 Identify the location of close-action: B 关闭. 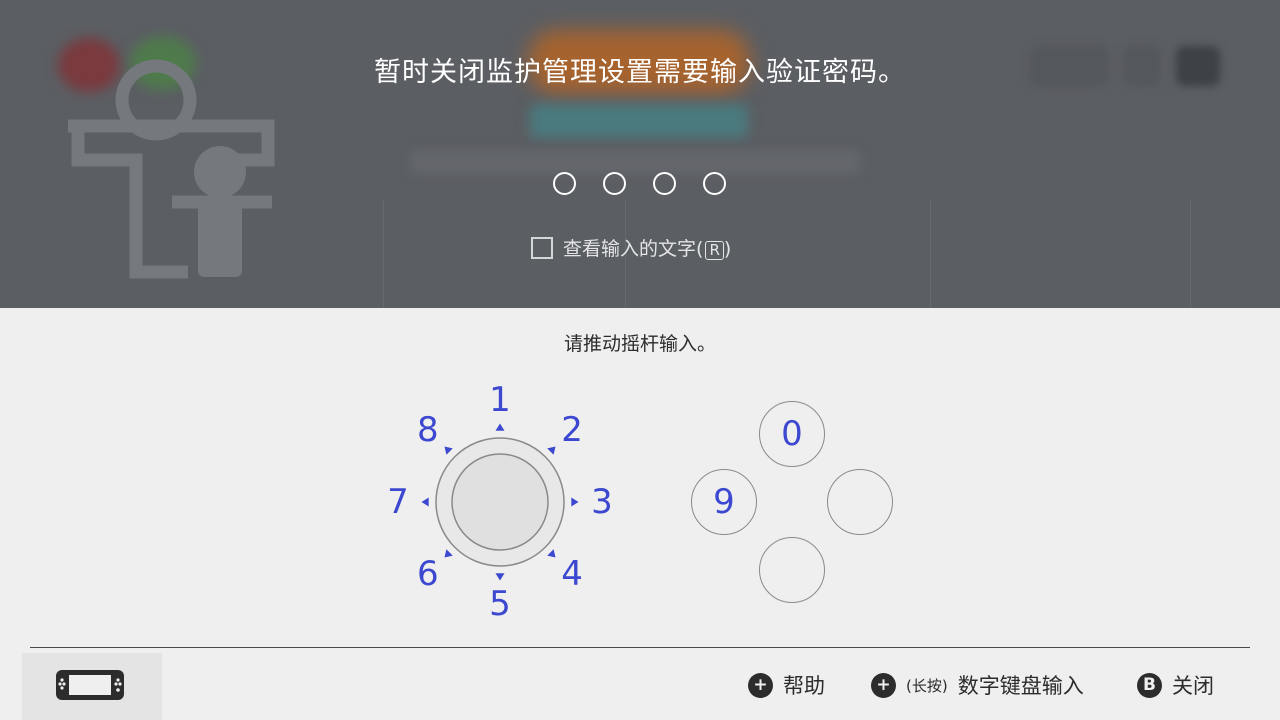
(1175, 685).